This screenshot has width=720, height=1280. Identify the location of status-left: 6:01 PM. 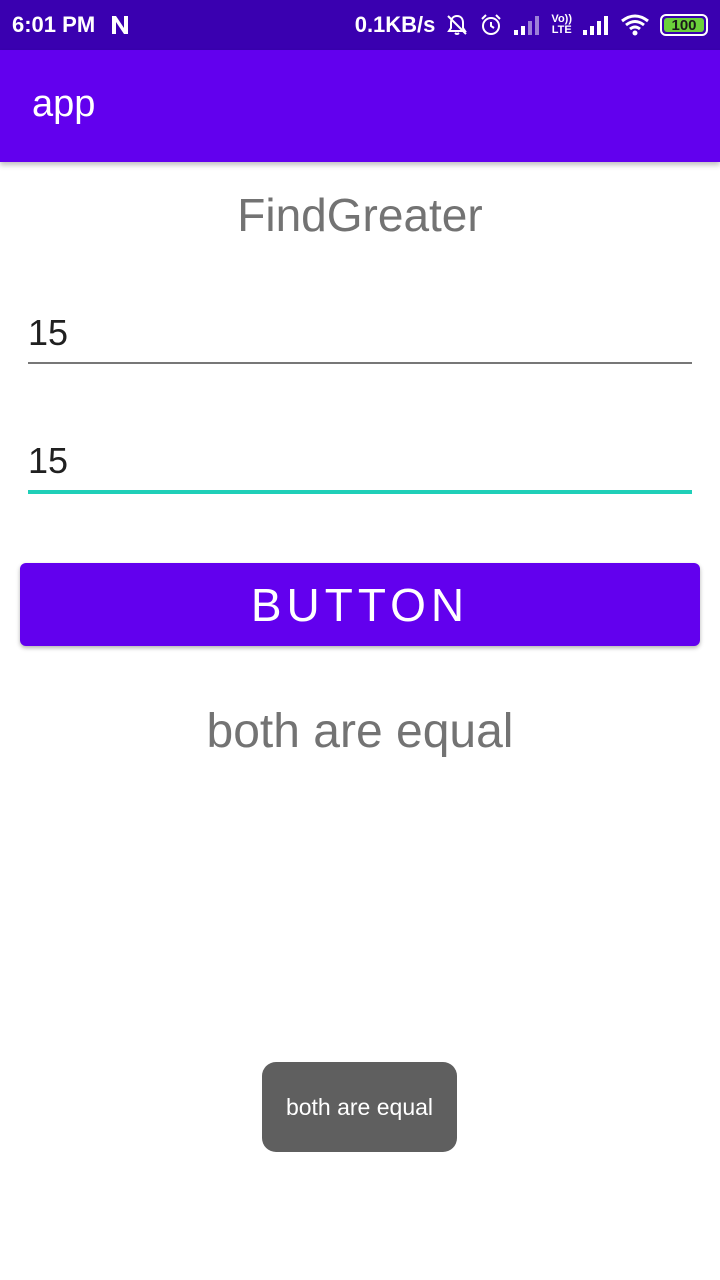
(71, 25).